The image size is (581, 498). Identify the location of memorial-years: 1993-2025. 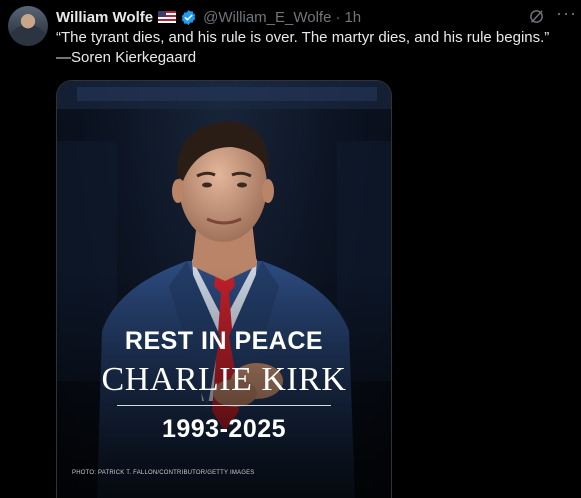
(224, 429).